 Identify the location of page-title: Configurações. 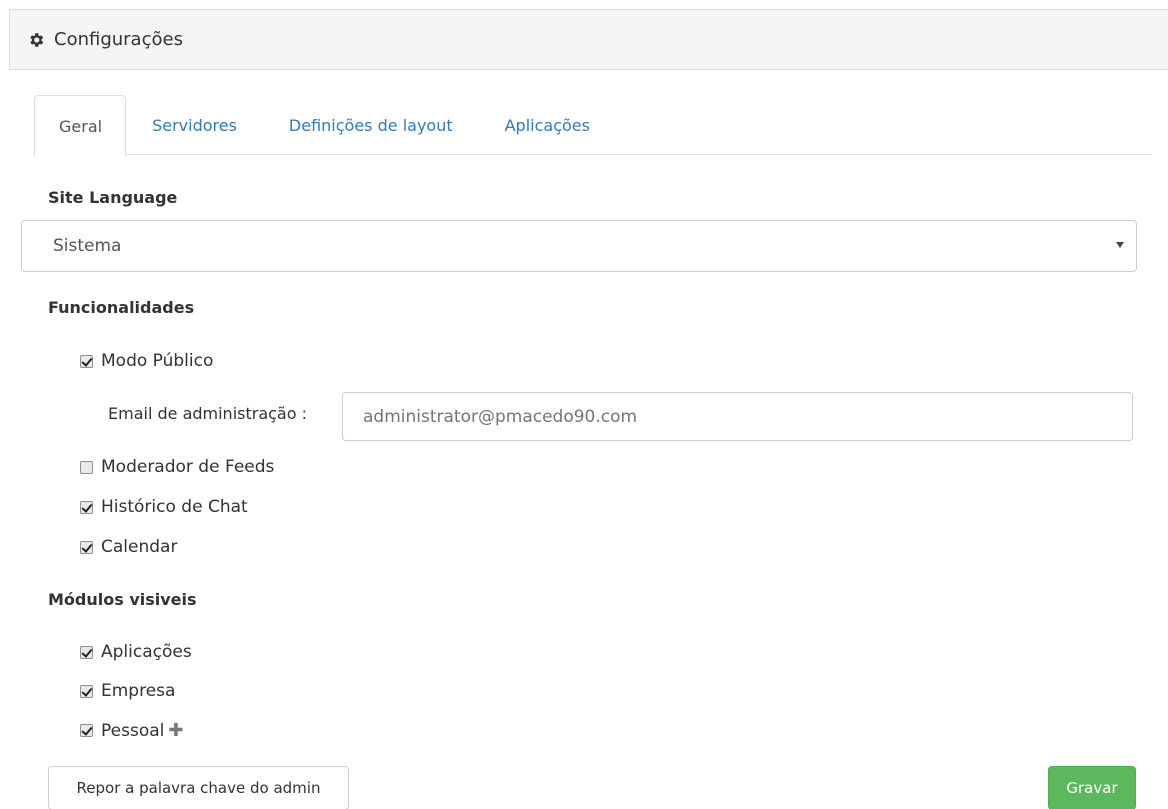
(118, 39).